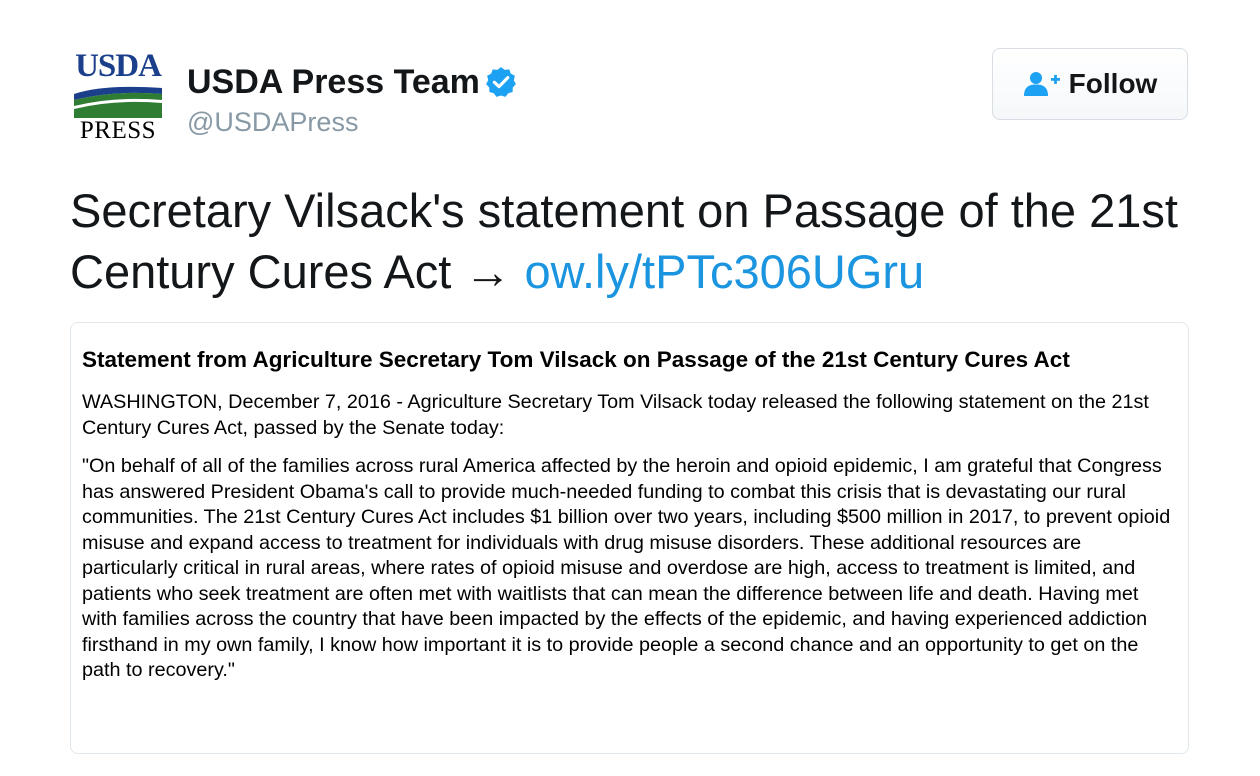 This screenshot has height=776, width=1260. I want to click on account-handle: @USDAPress, so click(272, 122).